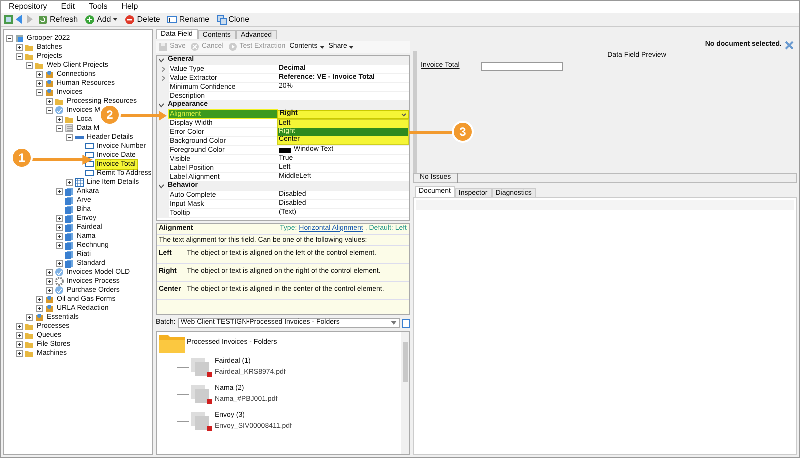 This screenshot has width=800, height=458. What do you see at coordinates (79, 137) in the screenshot?
I see `section-icon` at bounding box center [79, 137].